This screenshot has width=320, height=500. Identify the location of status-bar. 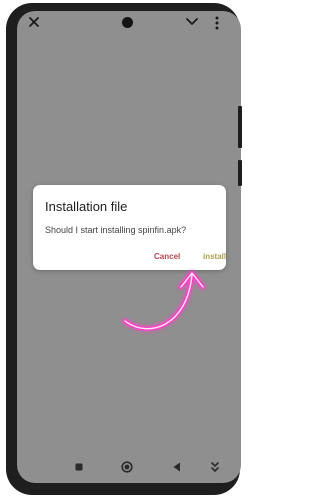
(129, 22).